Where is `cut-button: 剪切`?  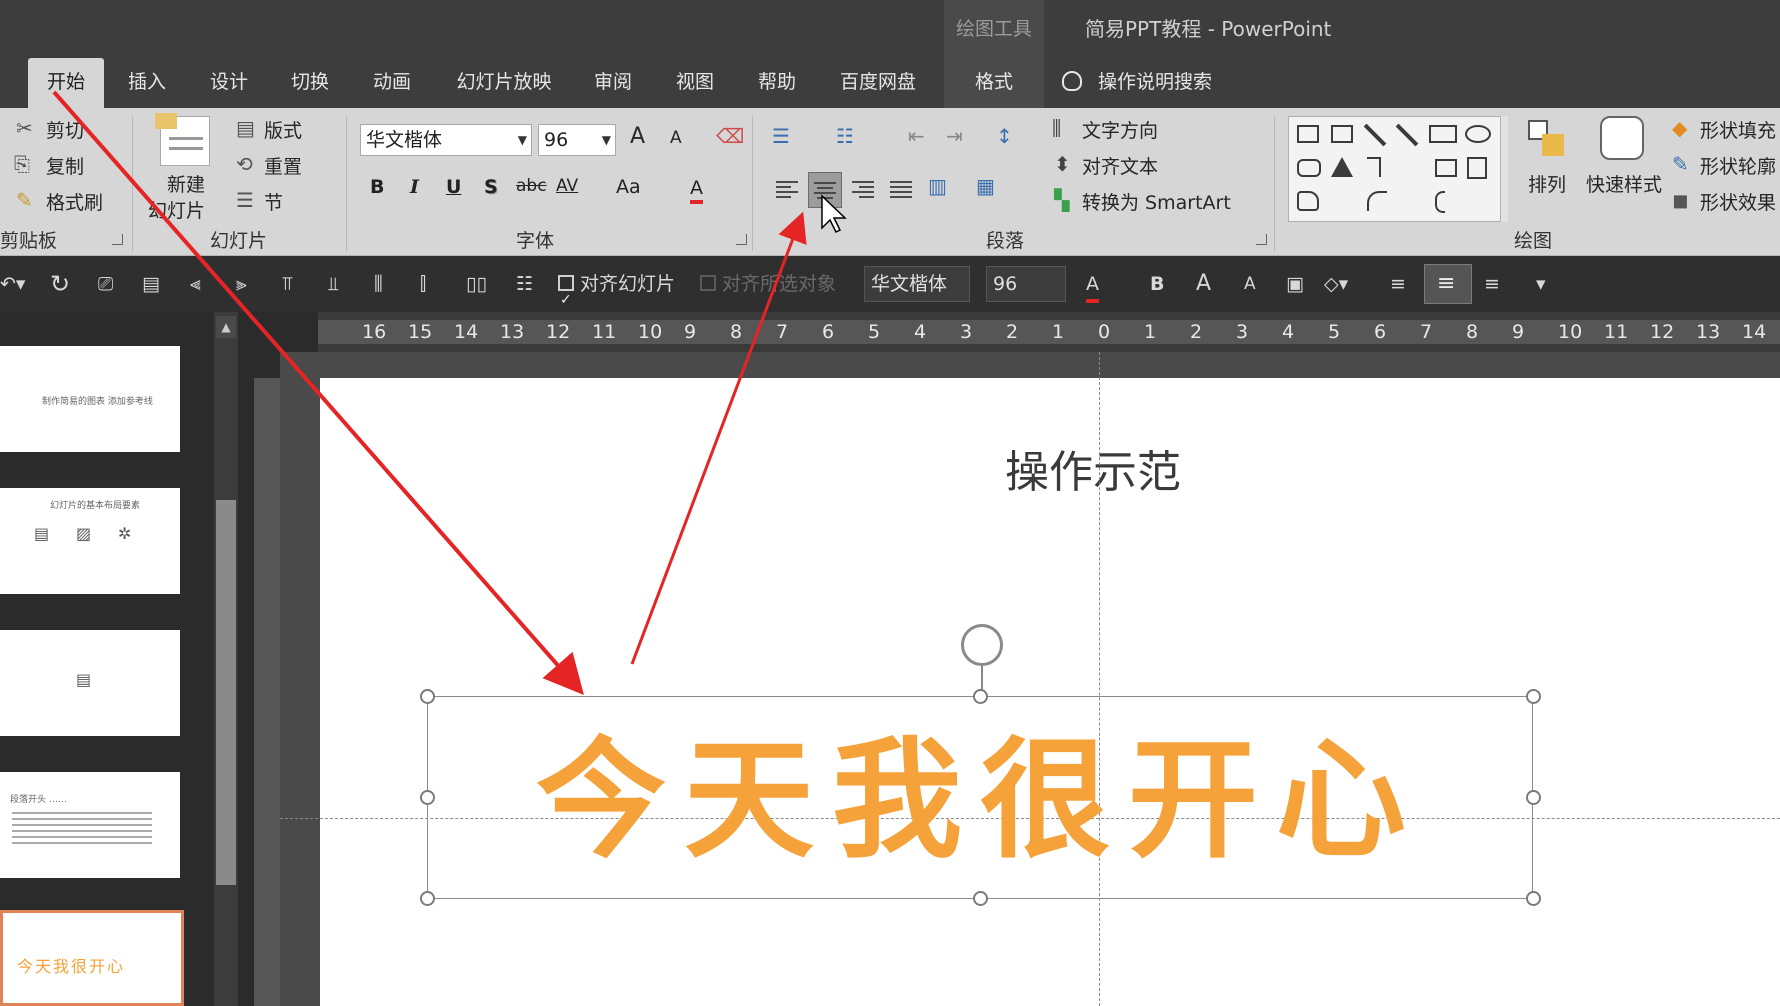 cut-button: 剪切 is located at coordinates (65, 129).